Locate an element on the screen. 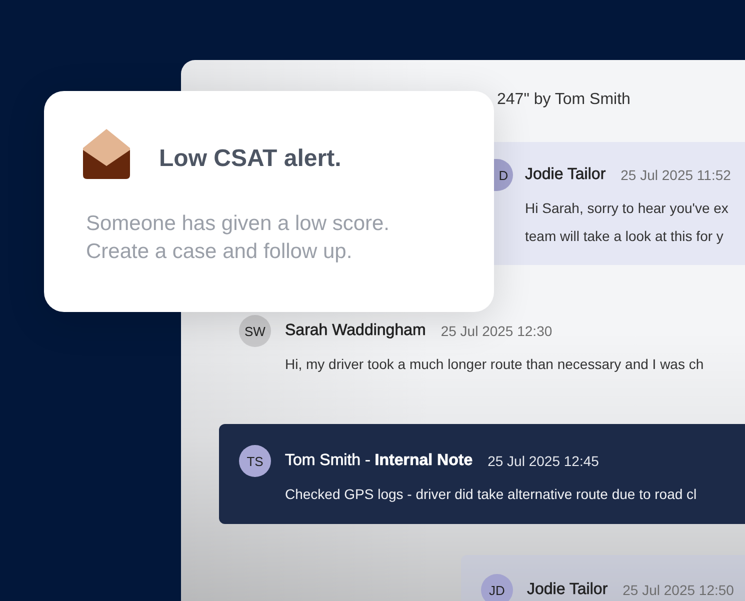 The width and height of the screenshot is (745, 601). message-text: Hi, my driver took a much longer route than necessary and I was ch is located at coordinates (495, 364).